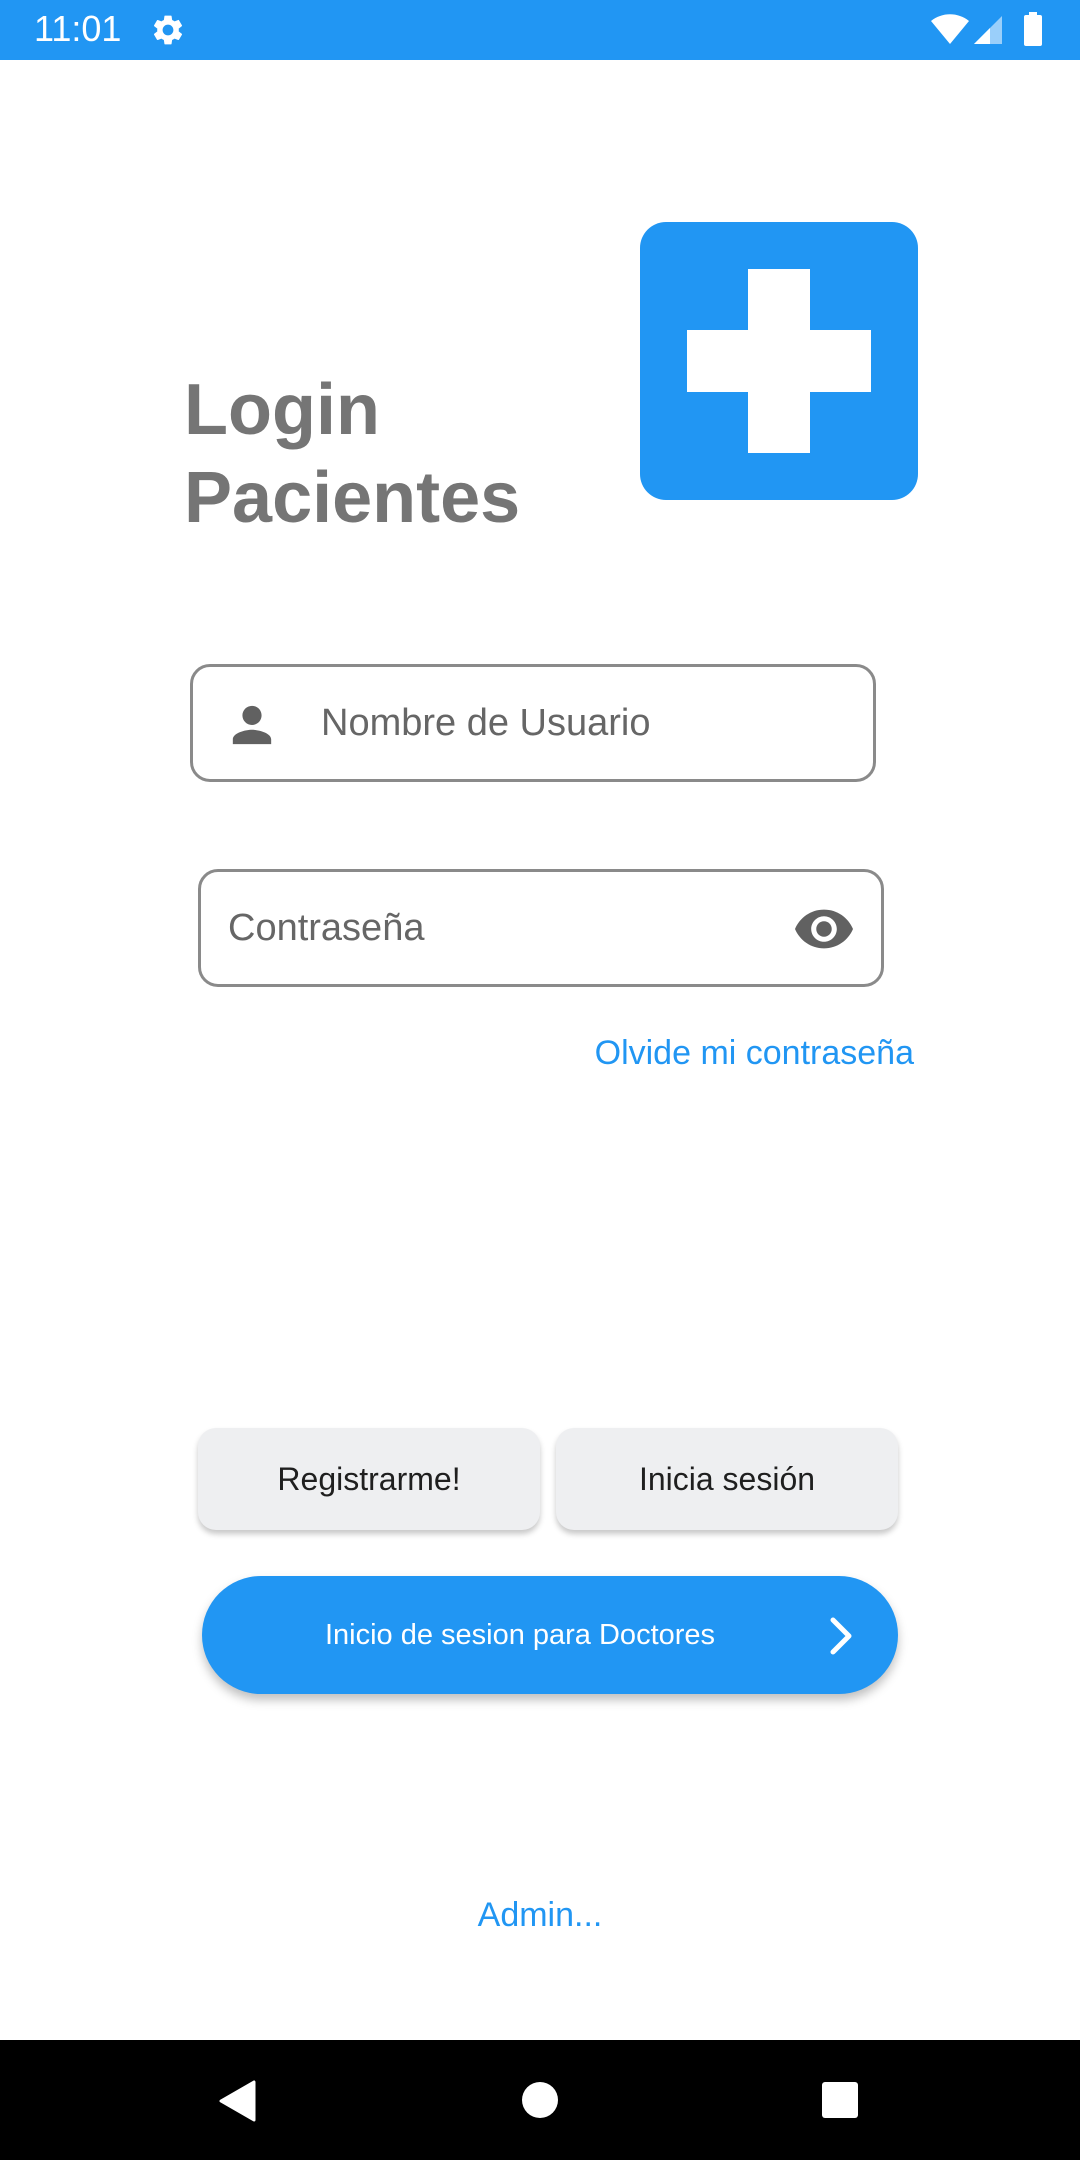  What do you see at coordinates (352, 498) in the screenshot?
I see `page-title-line2: Pacientes` at bounding box center [352, 498].